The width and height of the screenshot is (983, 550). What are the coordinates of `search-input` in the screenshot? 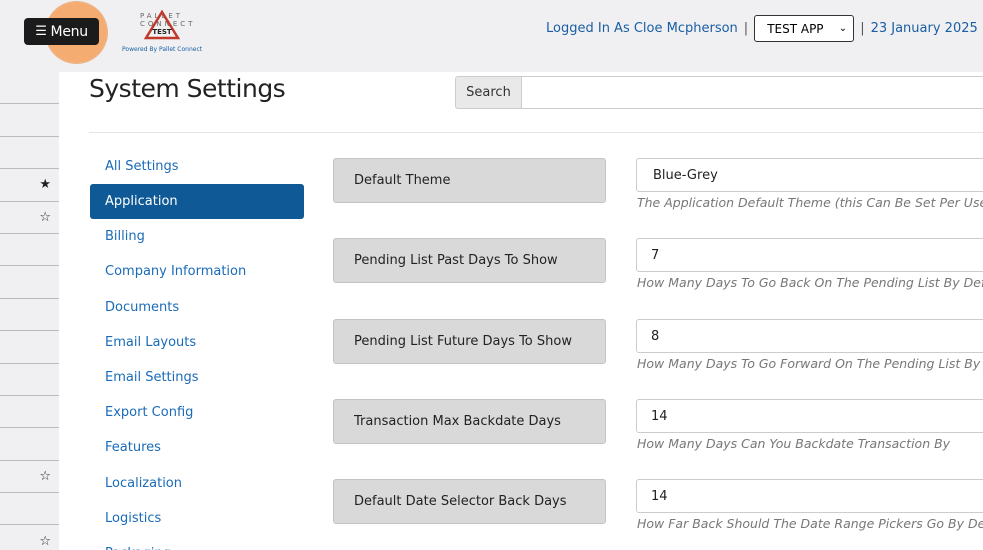 It's located at (752, 92).